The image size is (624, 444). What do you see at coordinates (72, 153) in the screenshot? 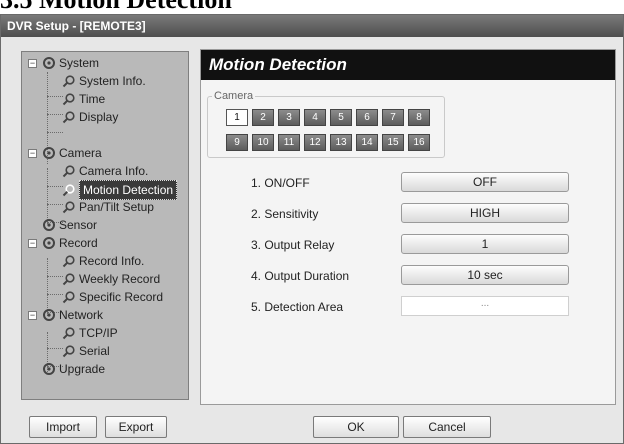
I see `tree-item-camera: Camera` at bounding box center [72, 153].